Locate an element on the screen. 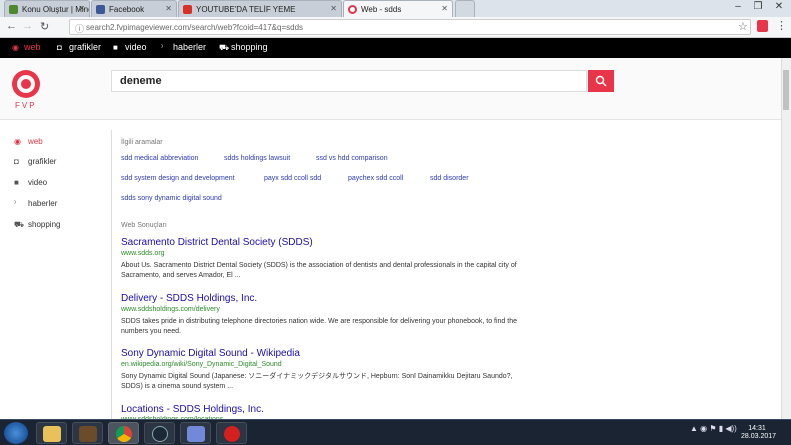 The width and height of the screenshot is (791, 445). sidebar-item-haberler: ⁾ haberler is located at coordinates (35, 203).